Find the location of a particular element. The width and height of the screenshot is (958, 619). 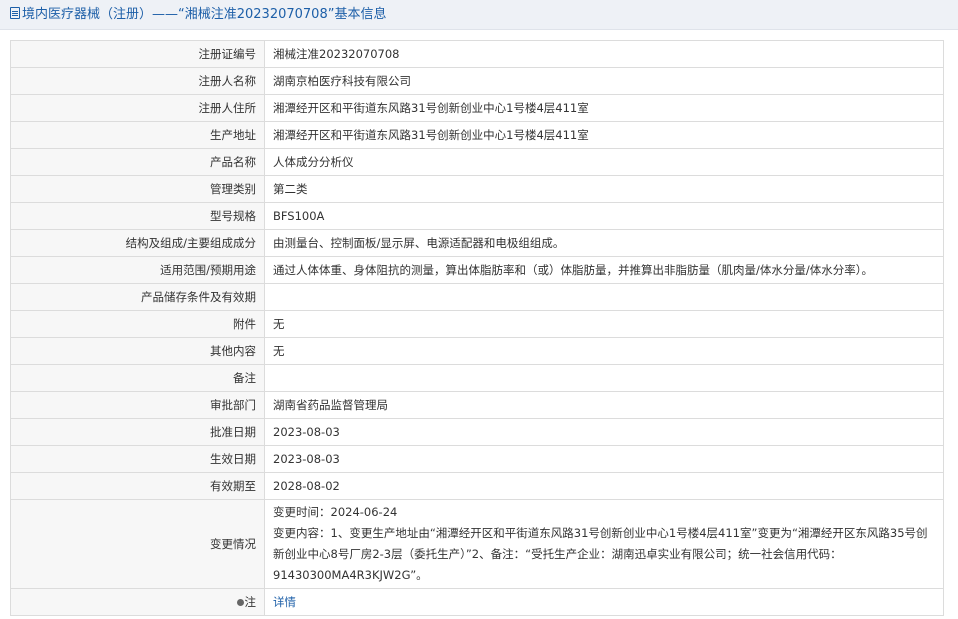

table-row: 备注 is located at coordinates (477, 378).